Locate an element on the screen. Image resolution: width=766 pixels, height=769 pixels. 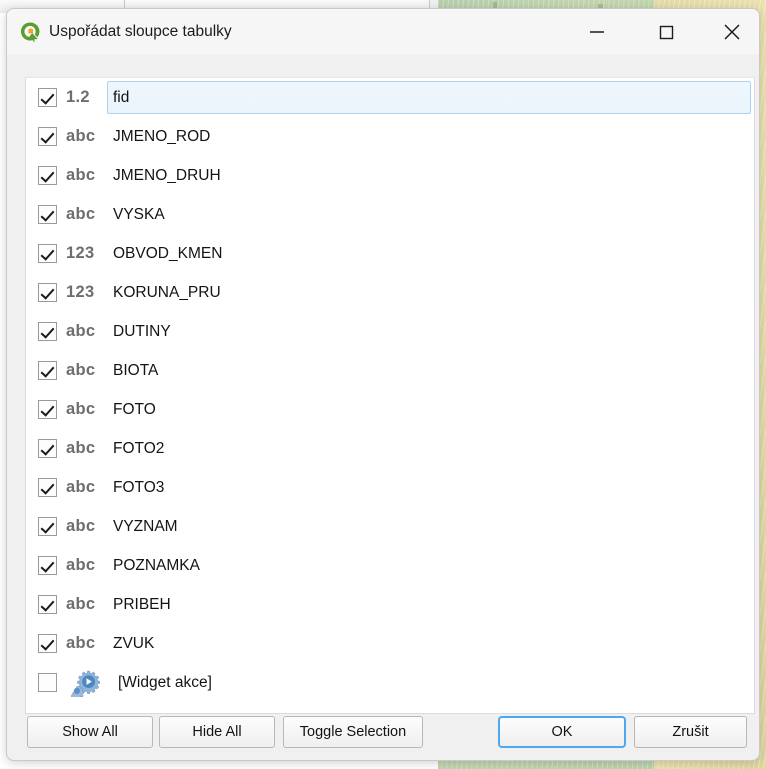
field-list-item: abc ZVUK is located at coordinates (390, 643).